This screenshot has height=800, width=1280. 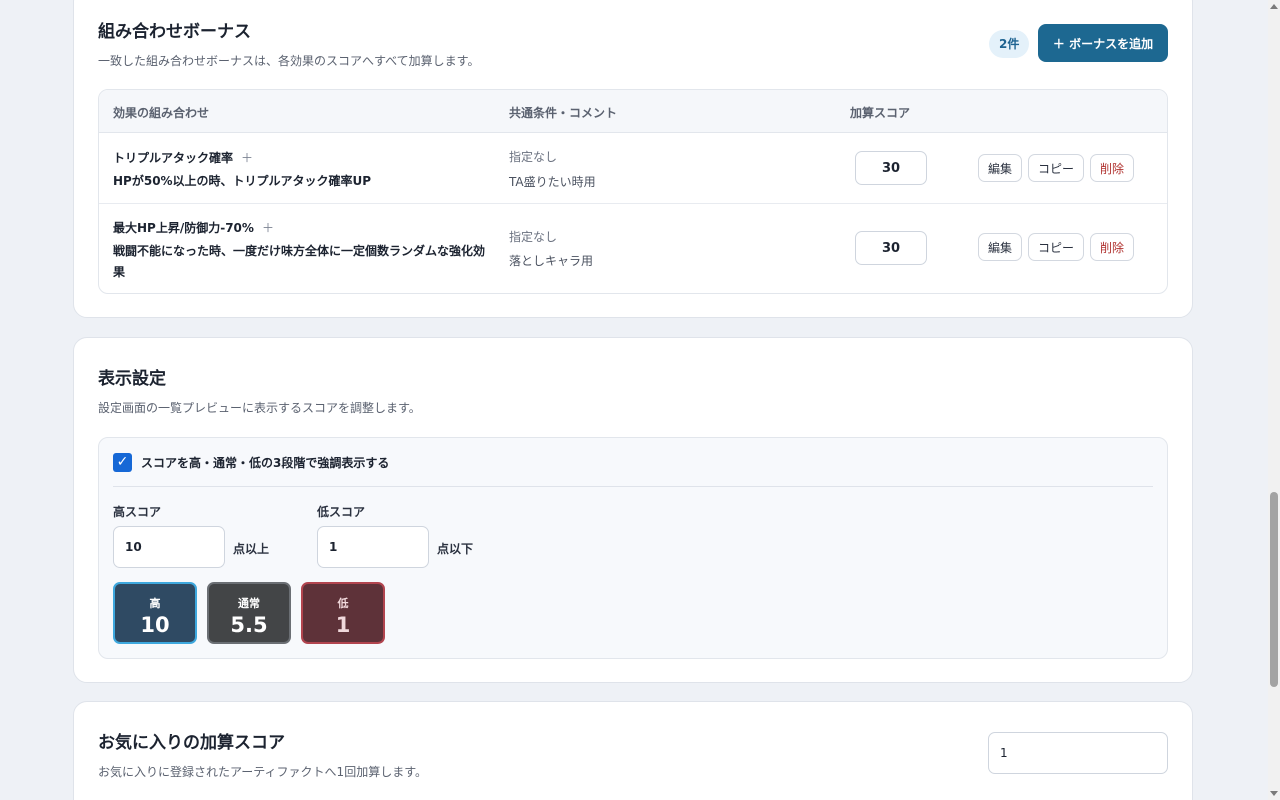 I want to click on bonus-count-badge: 2件, so click(x=1009, y=44).